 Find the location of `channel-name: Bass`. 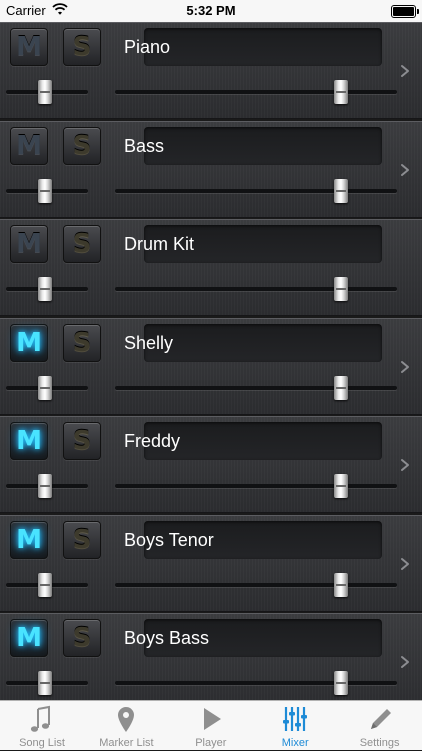

channel-name: Bass is located at coordinates (144, 145).